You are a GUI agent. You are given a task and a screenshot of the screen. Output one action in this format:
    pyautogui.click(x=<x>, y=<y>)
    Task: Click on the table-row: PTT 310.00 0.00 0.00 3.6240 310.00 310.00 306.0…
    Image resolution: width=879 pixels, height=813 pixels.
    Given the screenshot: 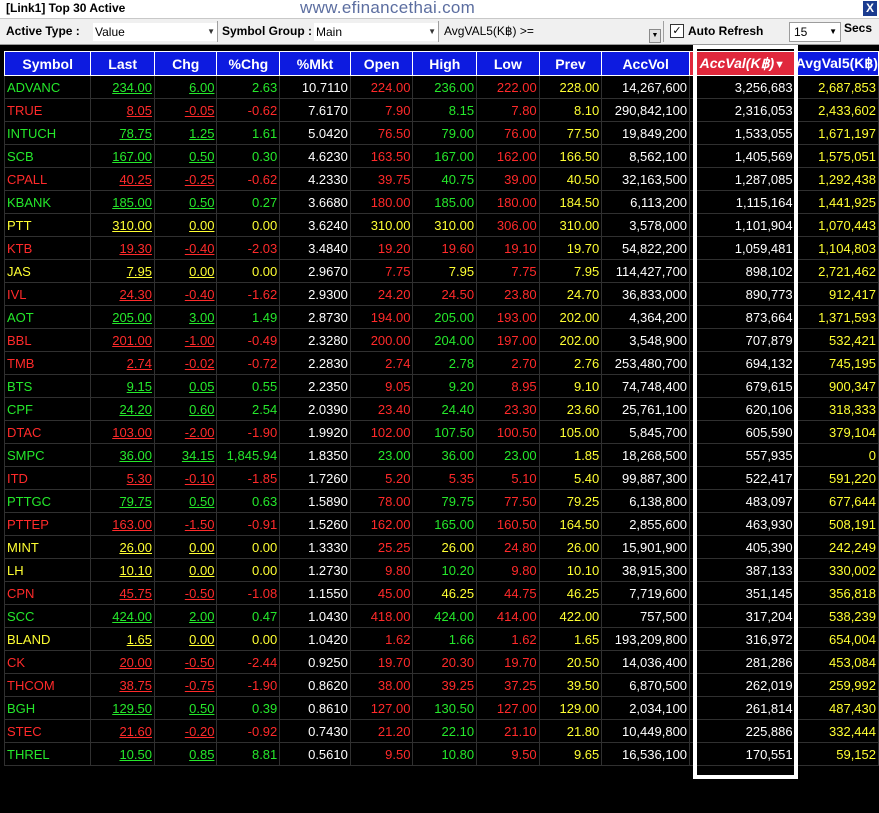 What is the action you would take?
    pyautogui.click(x=441, y=225)
    